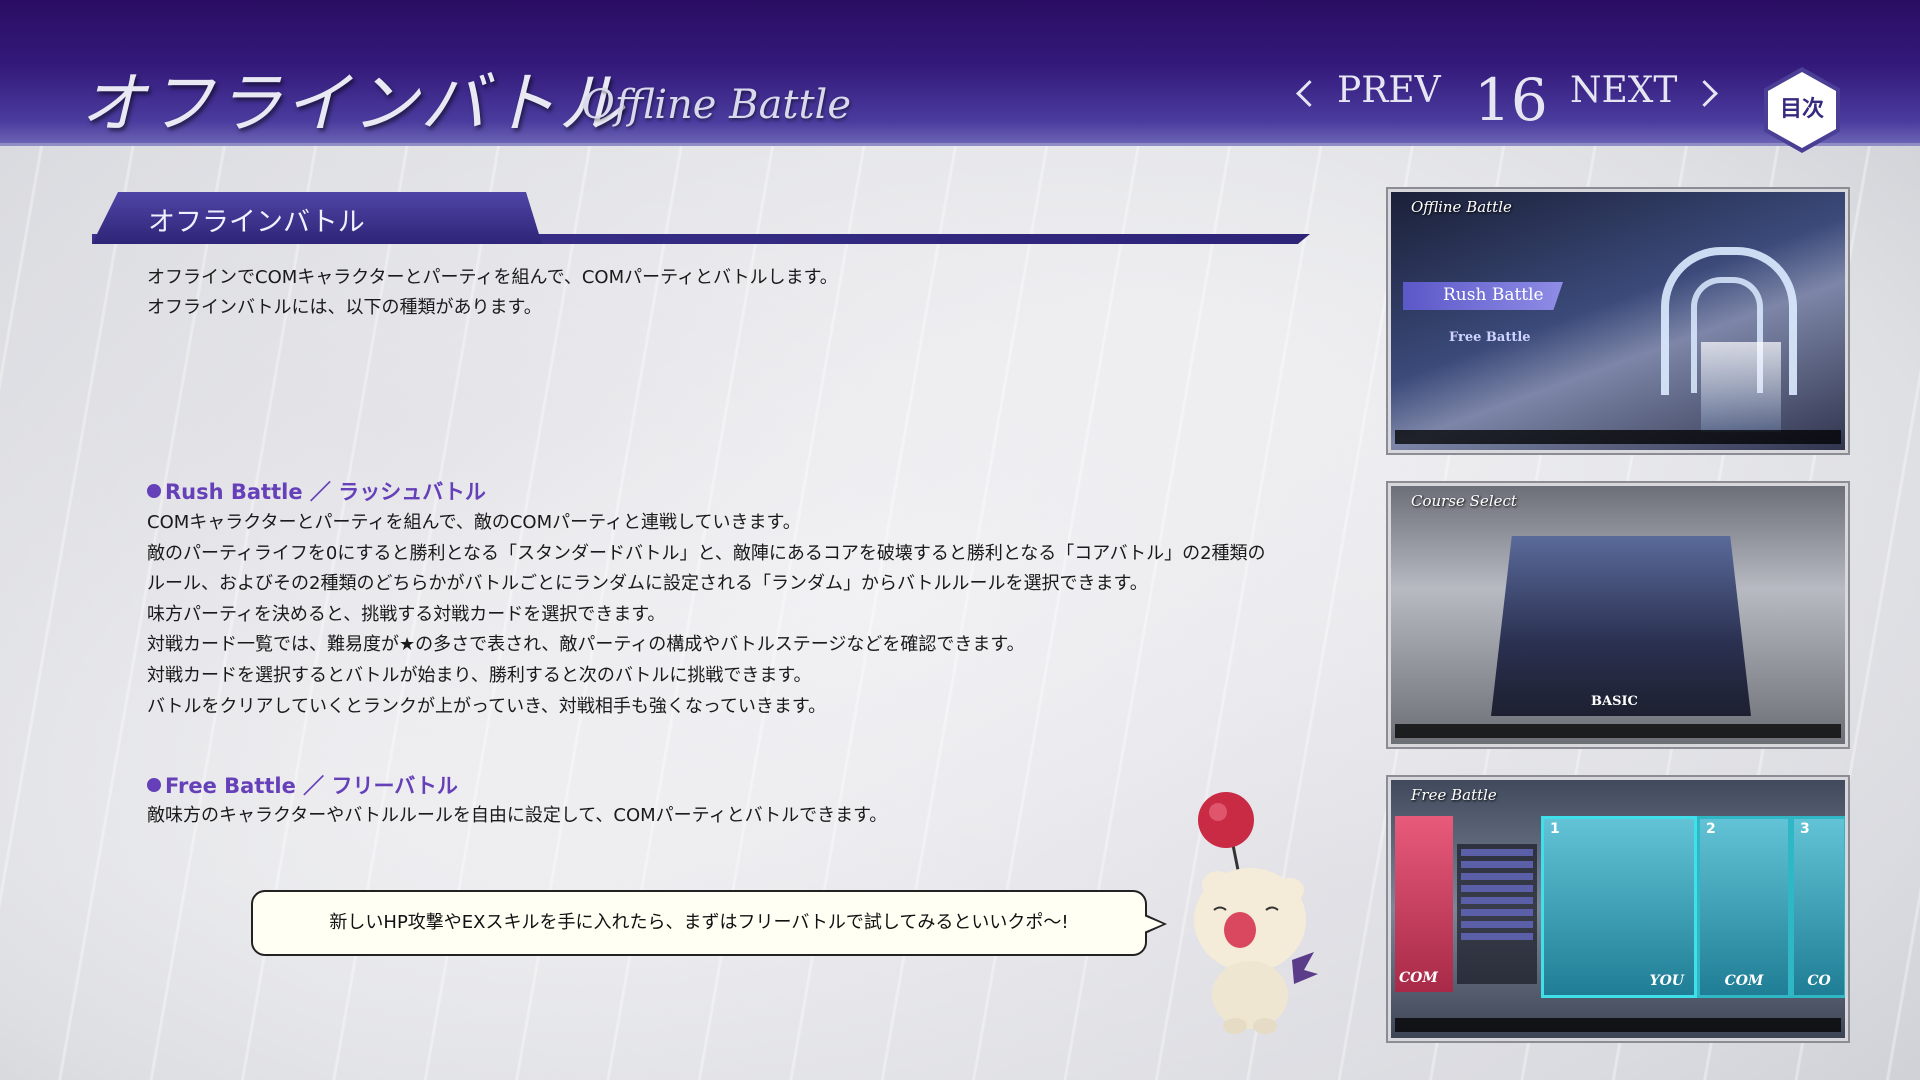 The width and height of the screenshot is (1920, 1080). I want to click on card-number: 3, so click(1805, 829).